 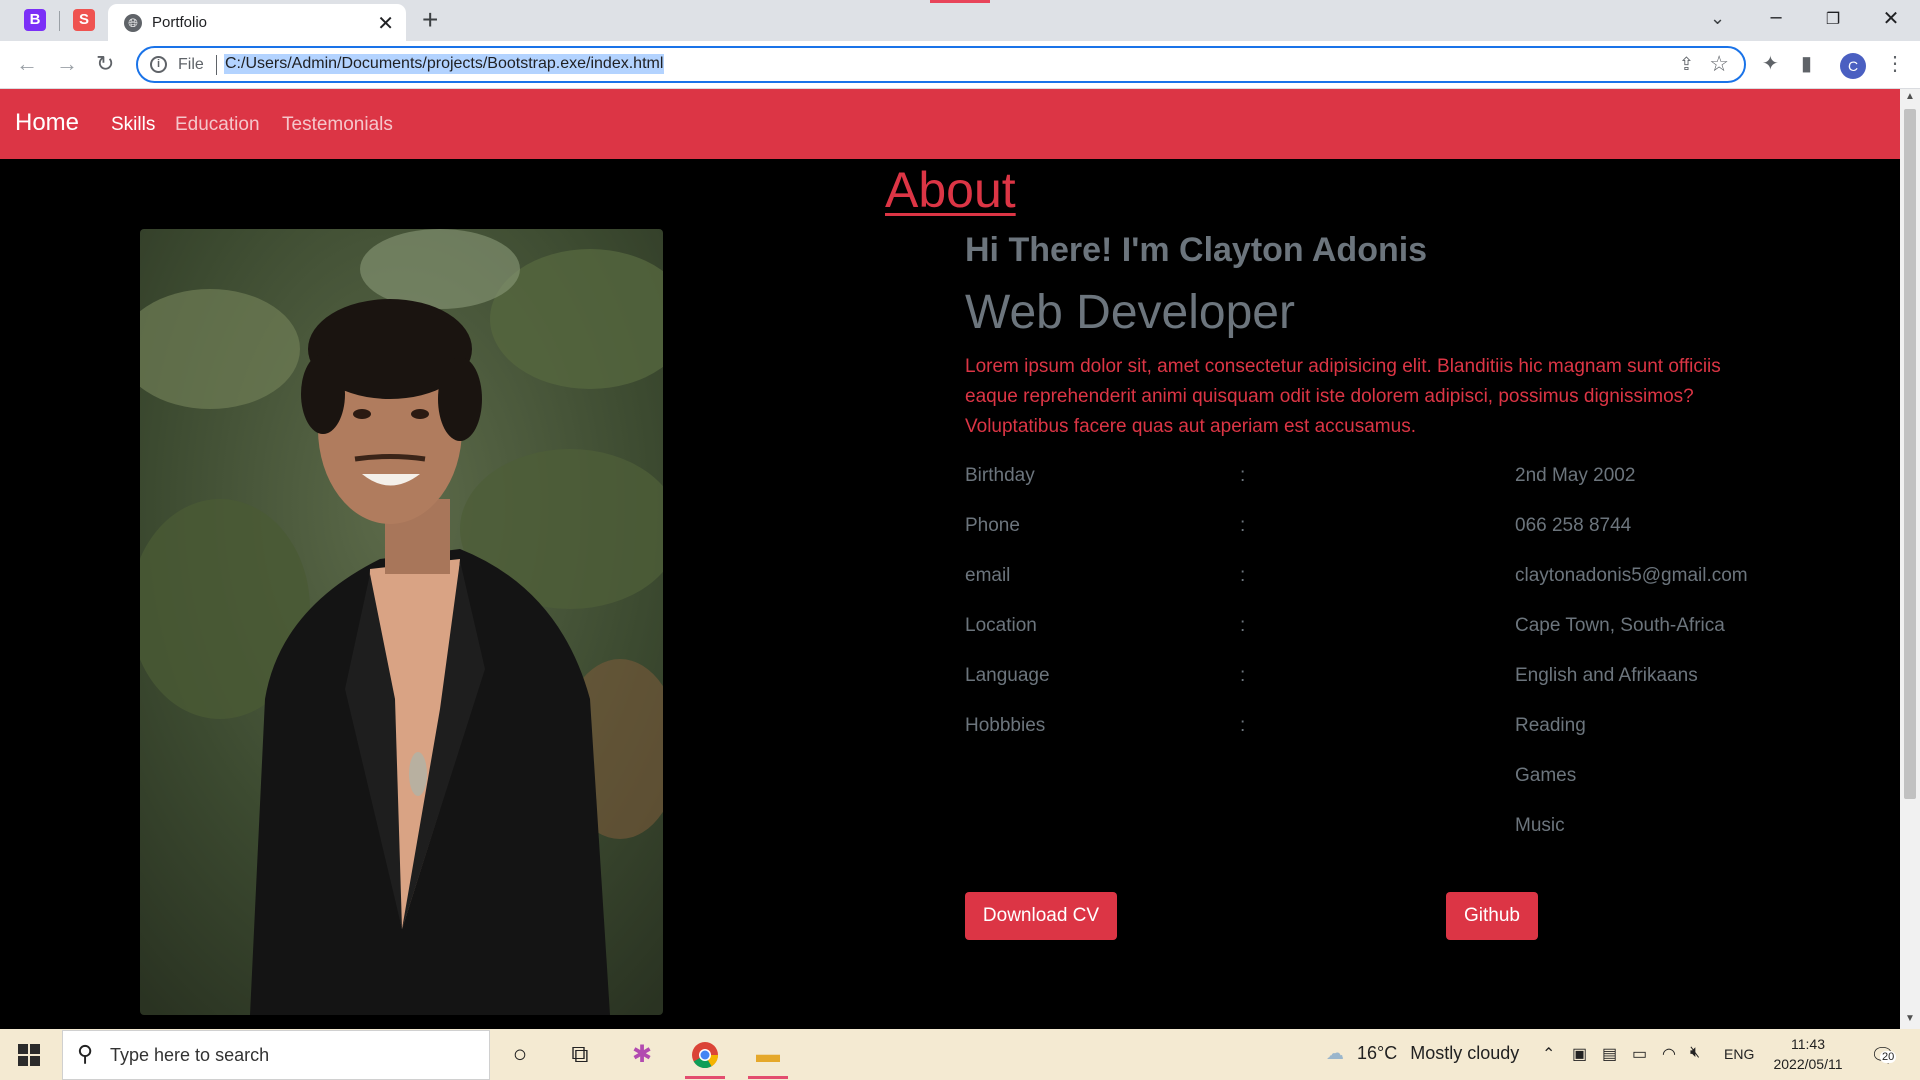 What do you see at coordinates (1888, 1057) in the screenshot?
I see `notification-count: 20` at bounding box center [1888, 1057].